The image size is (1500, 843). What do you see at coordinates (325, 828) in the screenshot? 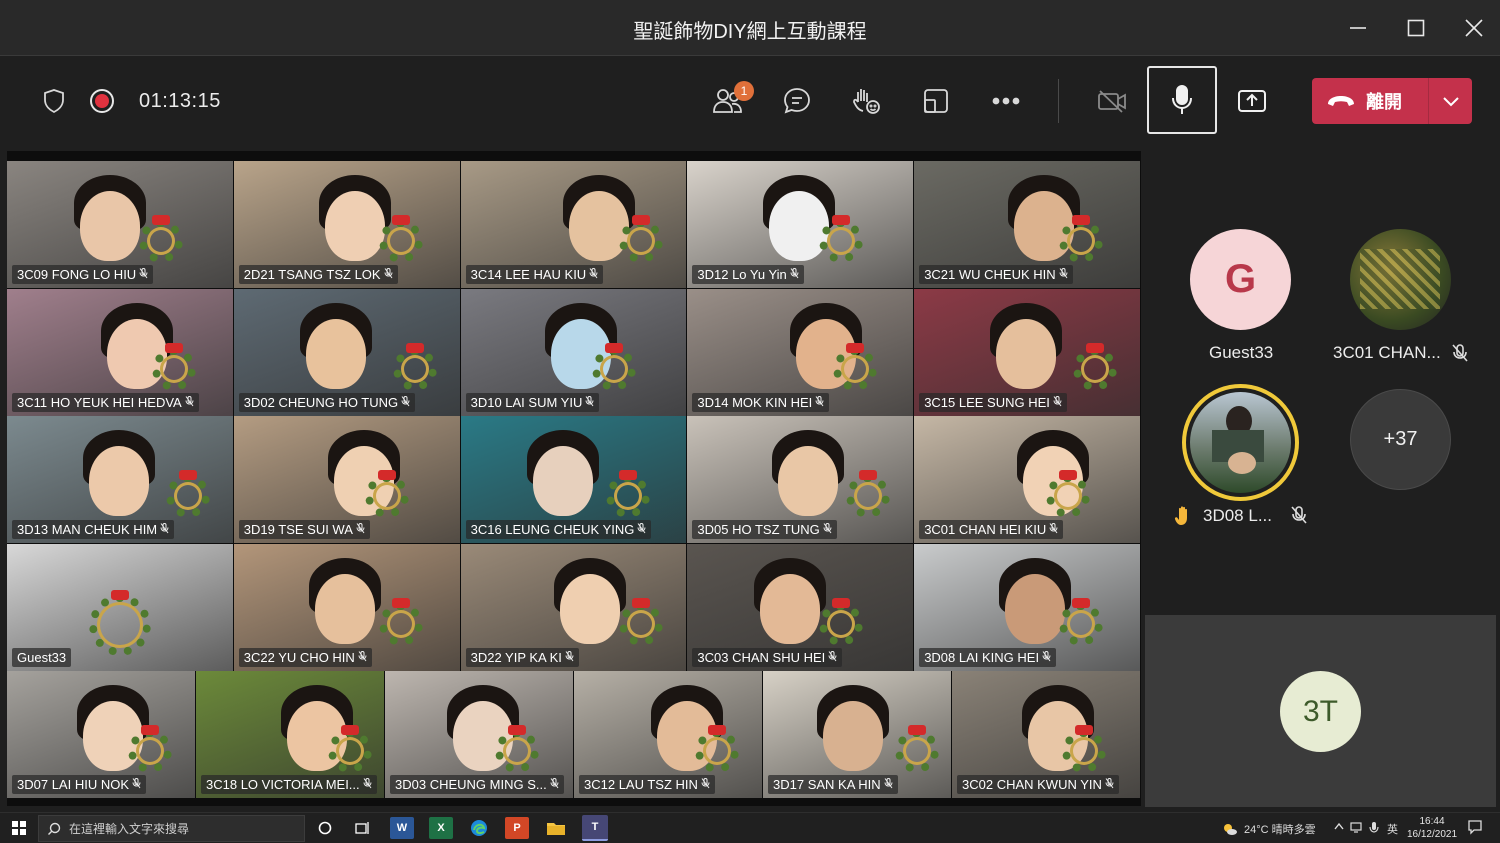
I see `cortana-button` at bounding box center [325, 828].